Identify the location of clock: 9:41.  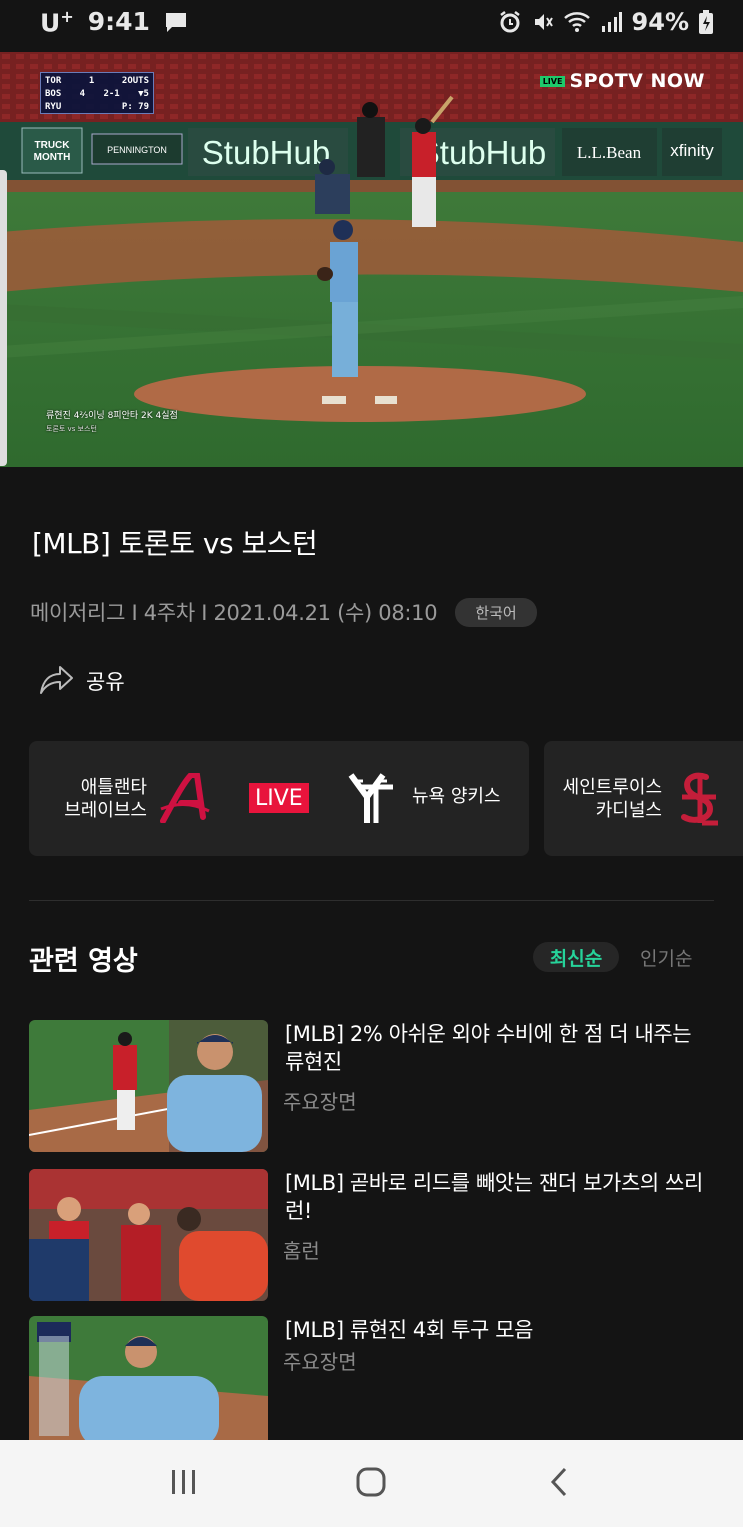
(118, 22).